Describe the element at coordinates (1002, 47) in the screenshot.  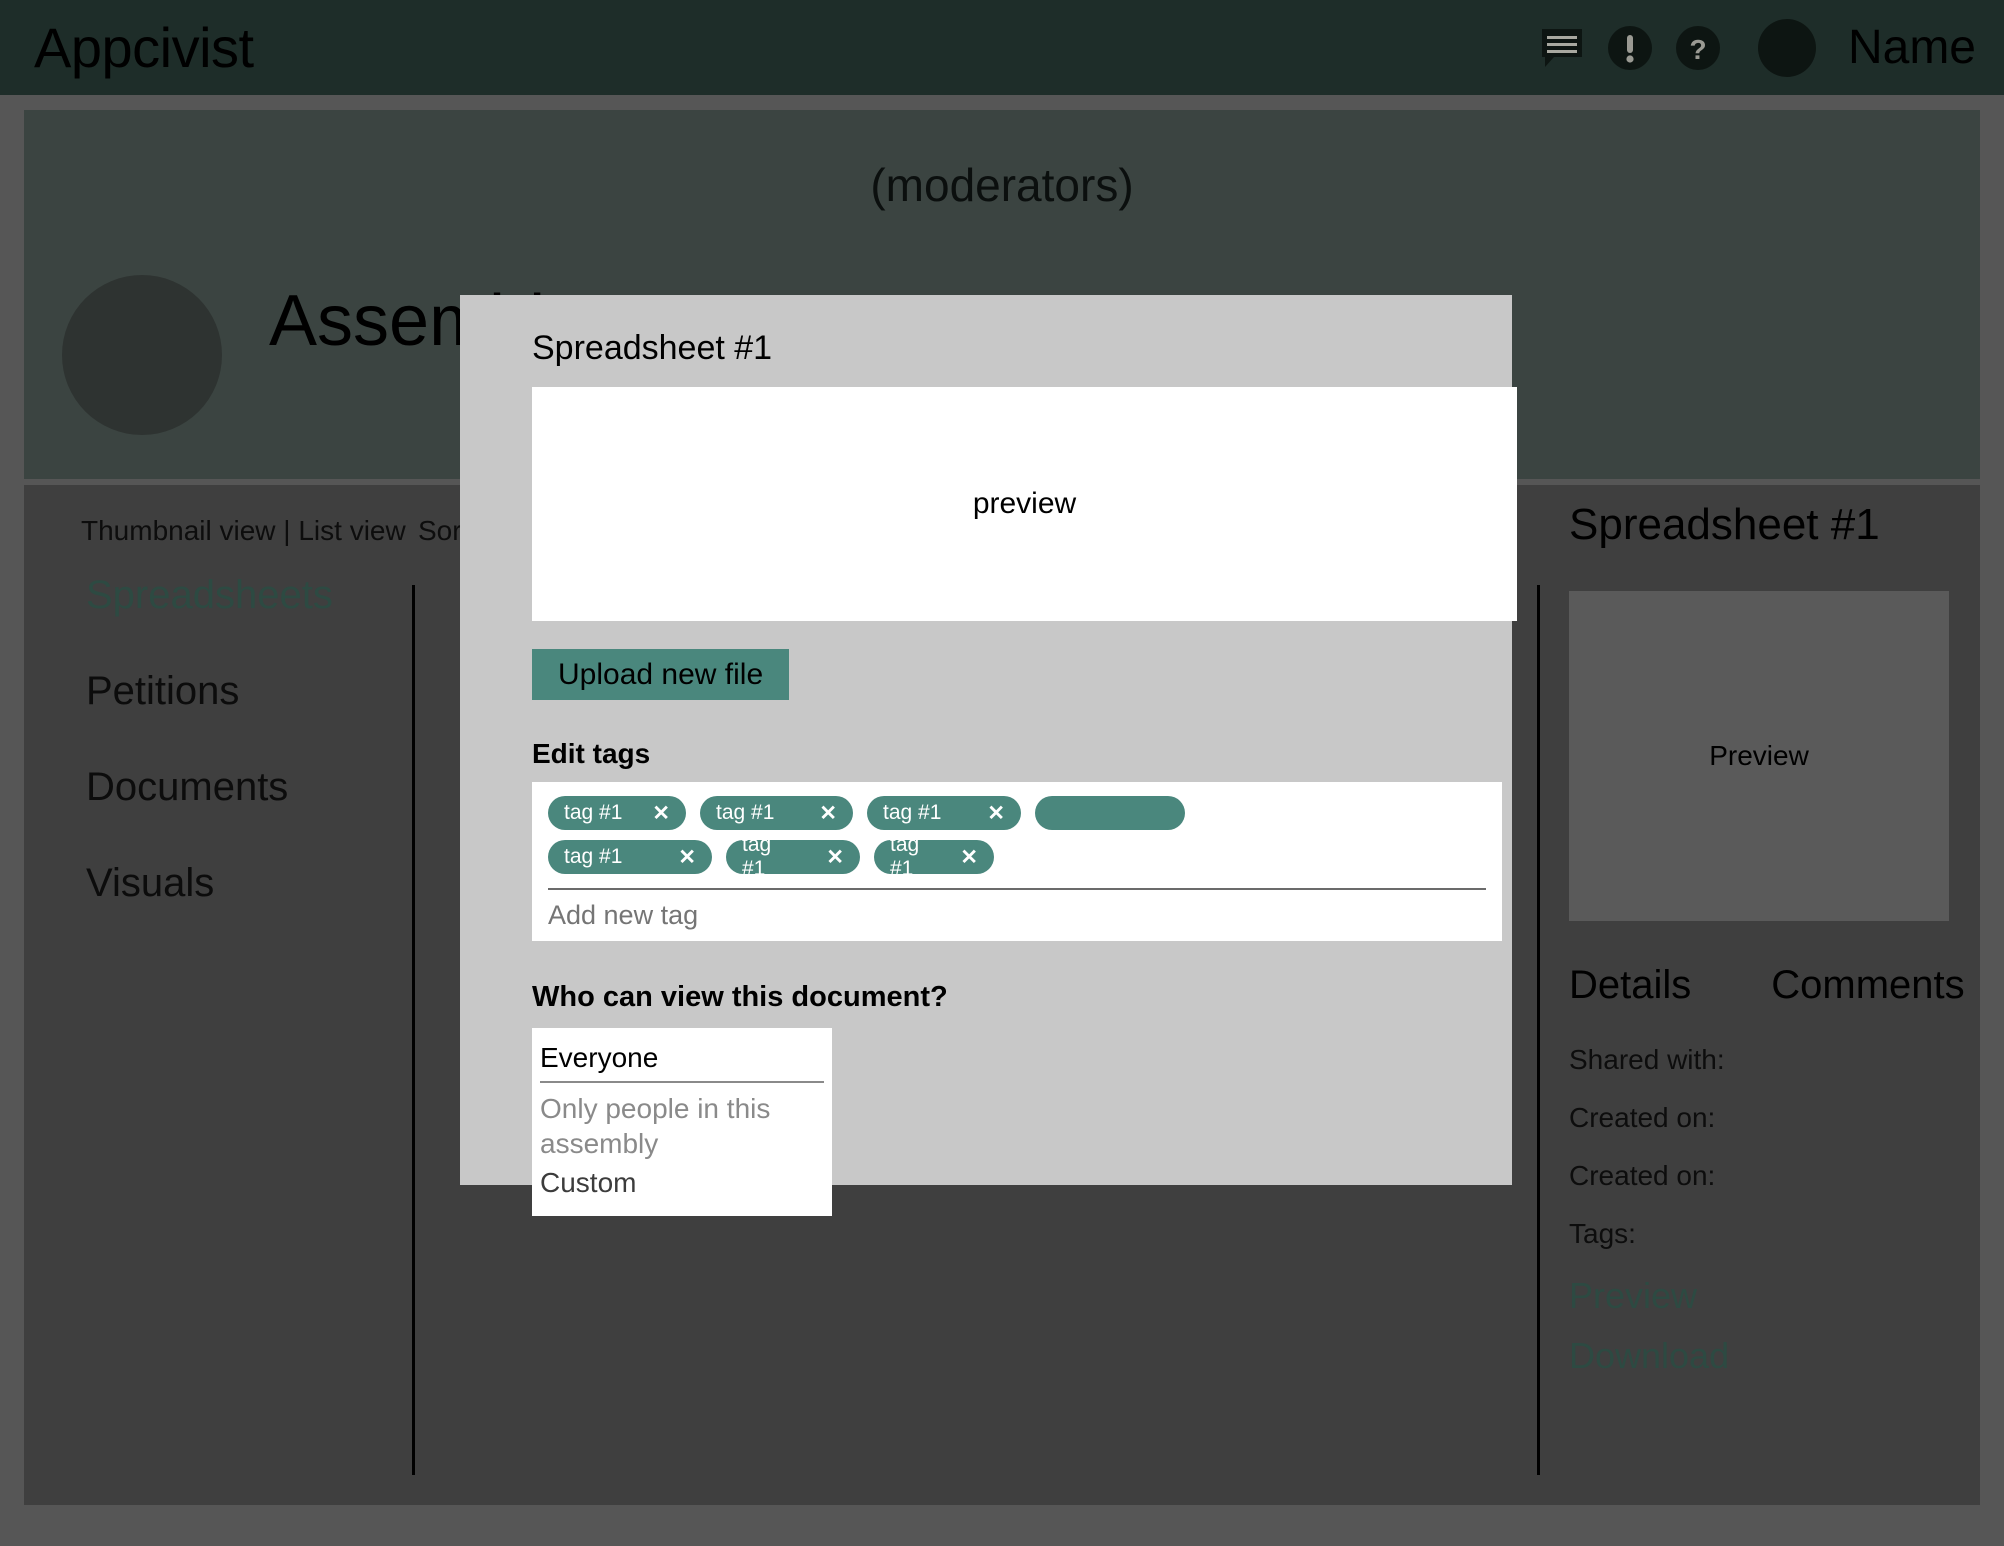
I see `top-bar: Appcivist ? Name` at that location.